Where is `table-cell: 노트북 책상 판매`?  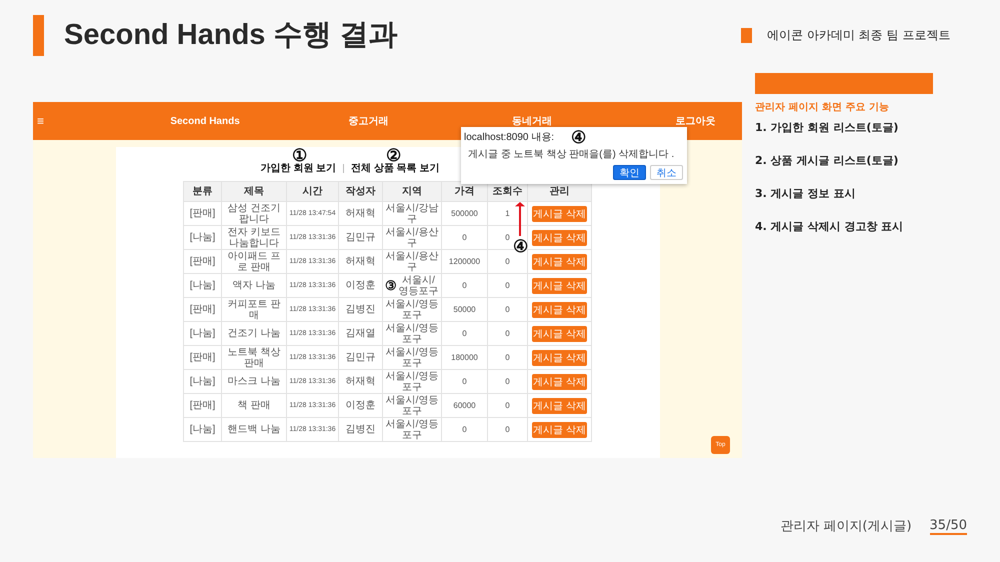
table-cell: 노트북 책상 판매 is located at coordinates (254, 358).